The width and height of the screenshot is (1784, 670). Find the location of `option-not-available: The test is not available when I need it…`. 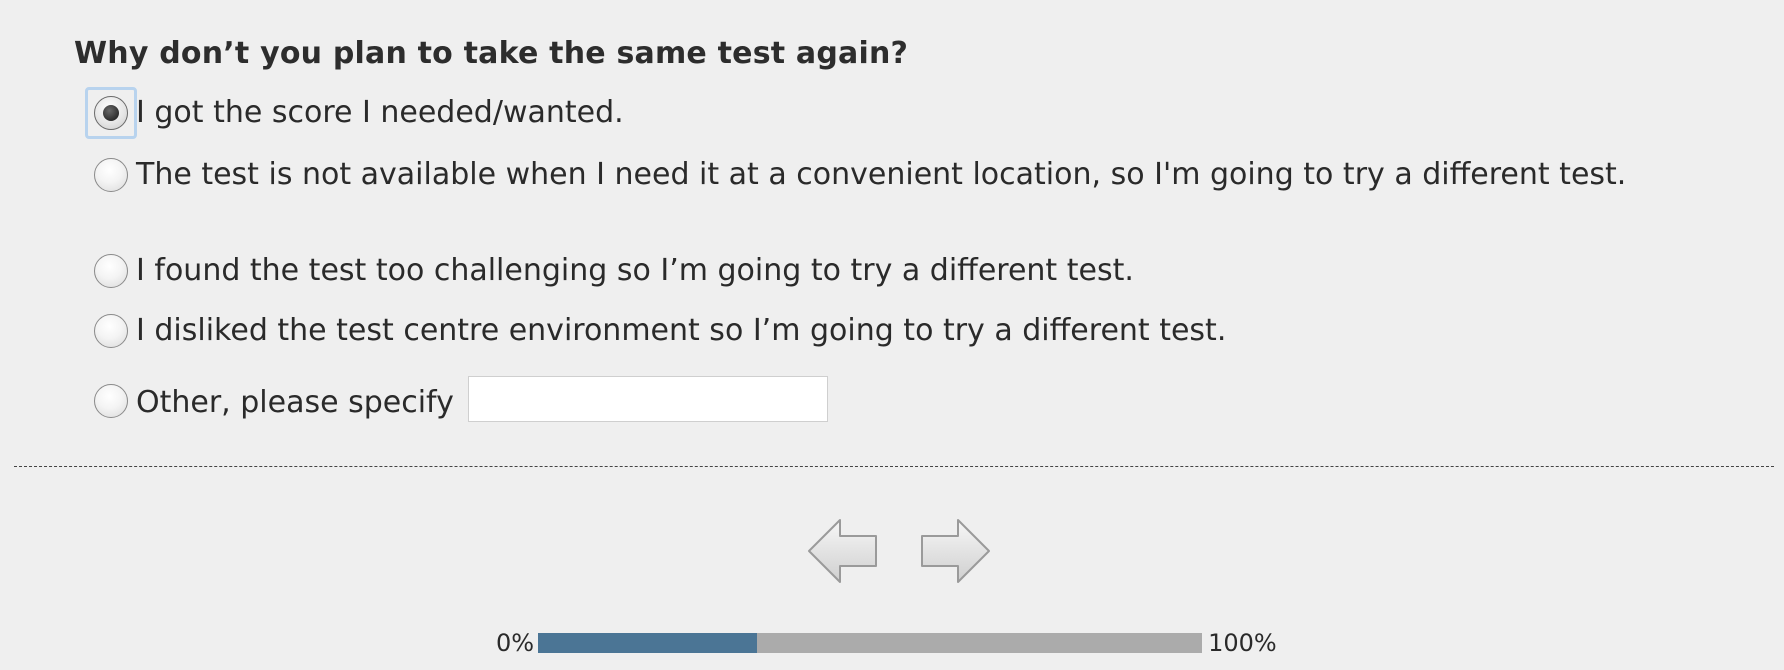

option-not-available: The test is not available when I need it… is located at coordinates (892, 176).